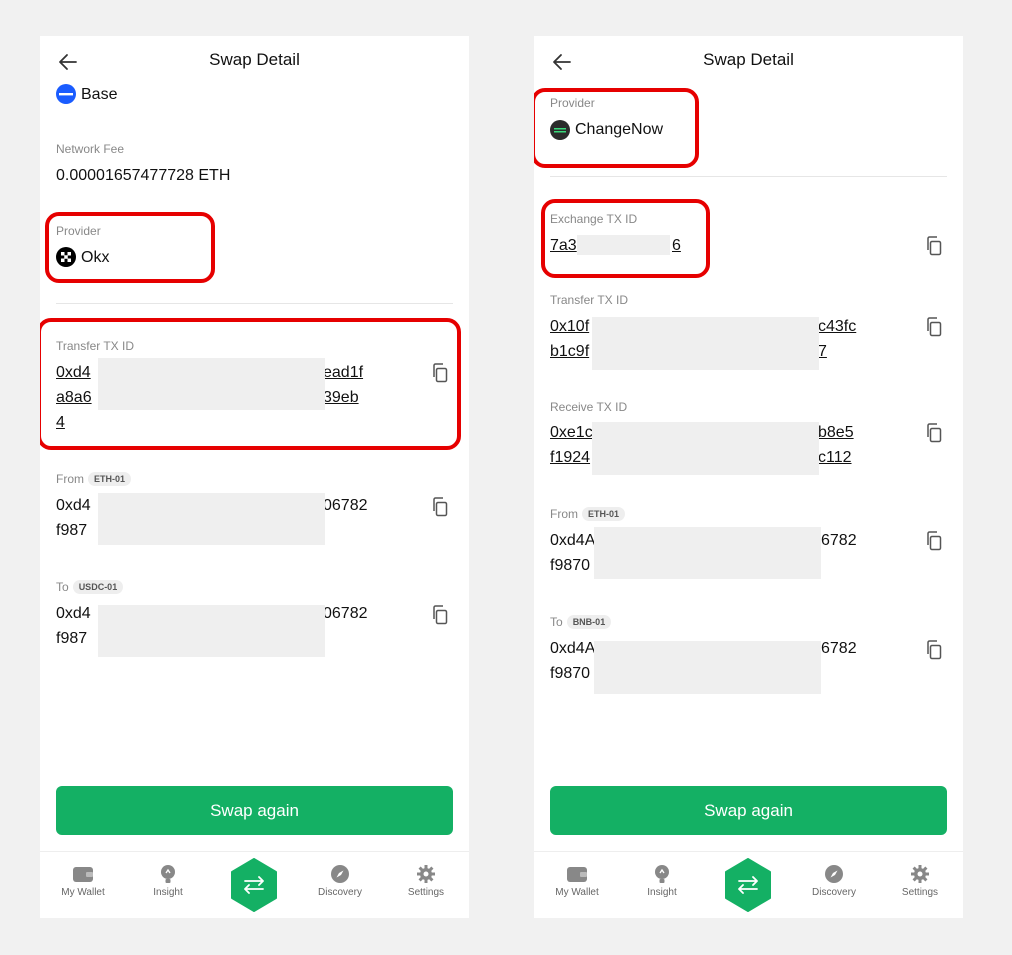  Describe the element at coordinates (569, 326) in the screenshot. I see `transfer-tx-line1-start: 0x10f` at that location.